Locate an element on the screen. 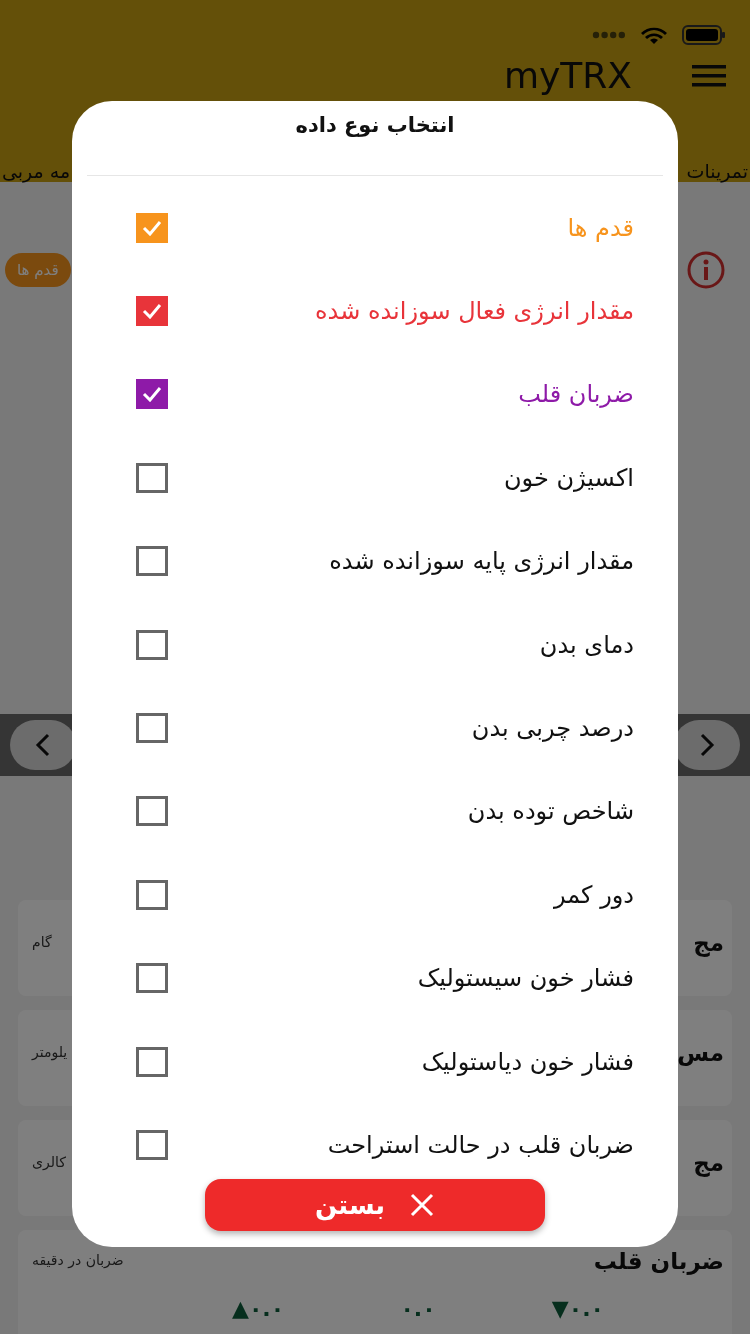 Image resolution: width=750 pixels, height=1334 pixels. metric-unit: یلومتر is located at coordinates (50, 1052).